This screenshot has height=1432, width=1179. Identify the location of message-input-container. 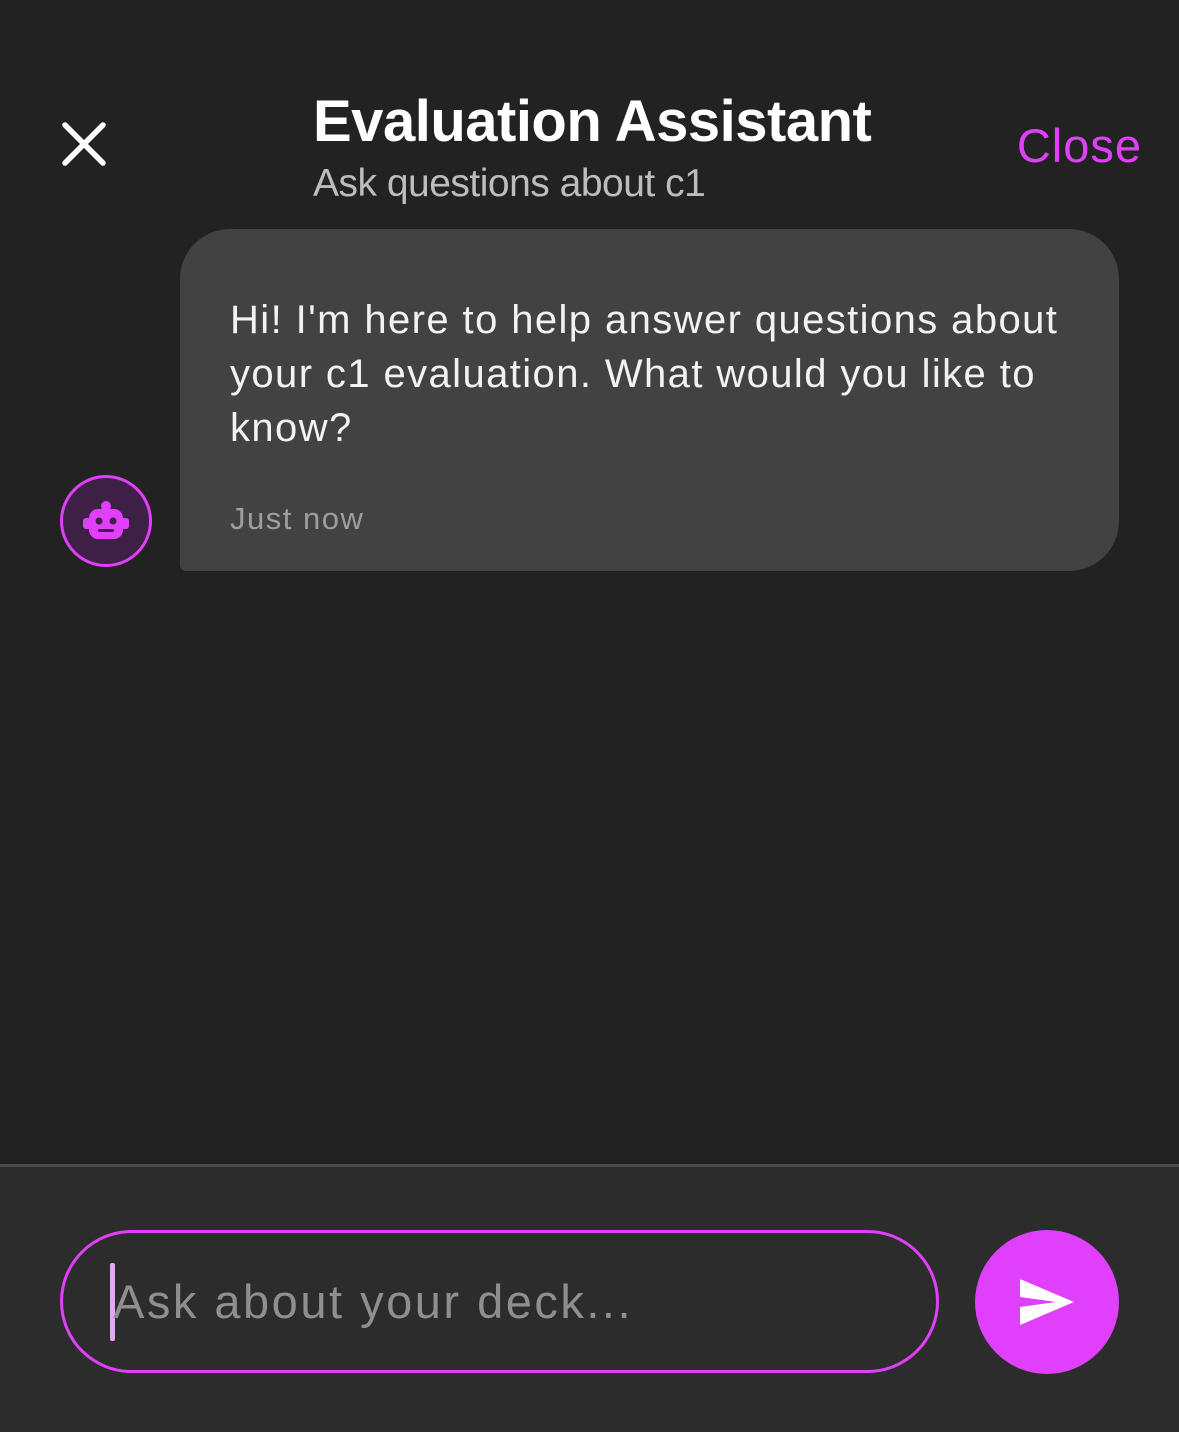
(499, 1301).